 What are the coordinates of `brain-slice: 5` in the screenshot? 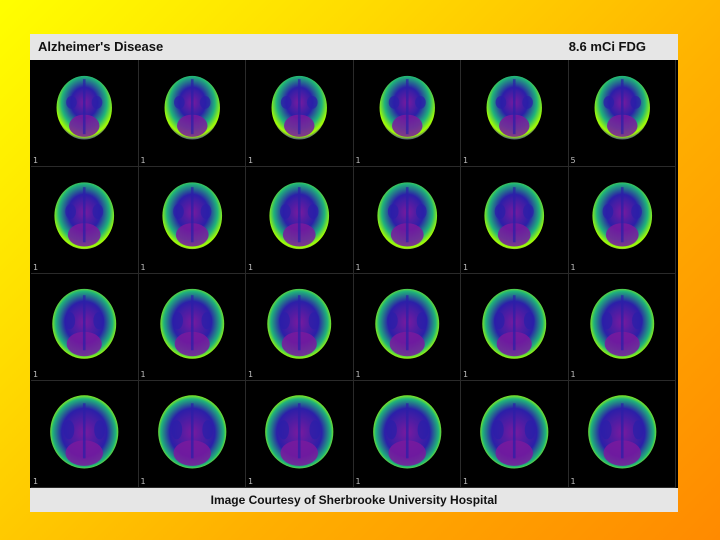 It's located at (622, 113).